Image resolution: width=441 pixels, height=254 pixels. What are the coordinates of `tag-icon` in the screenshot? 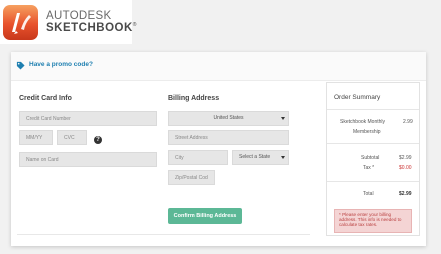 It's located at (20, 65).